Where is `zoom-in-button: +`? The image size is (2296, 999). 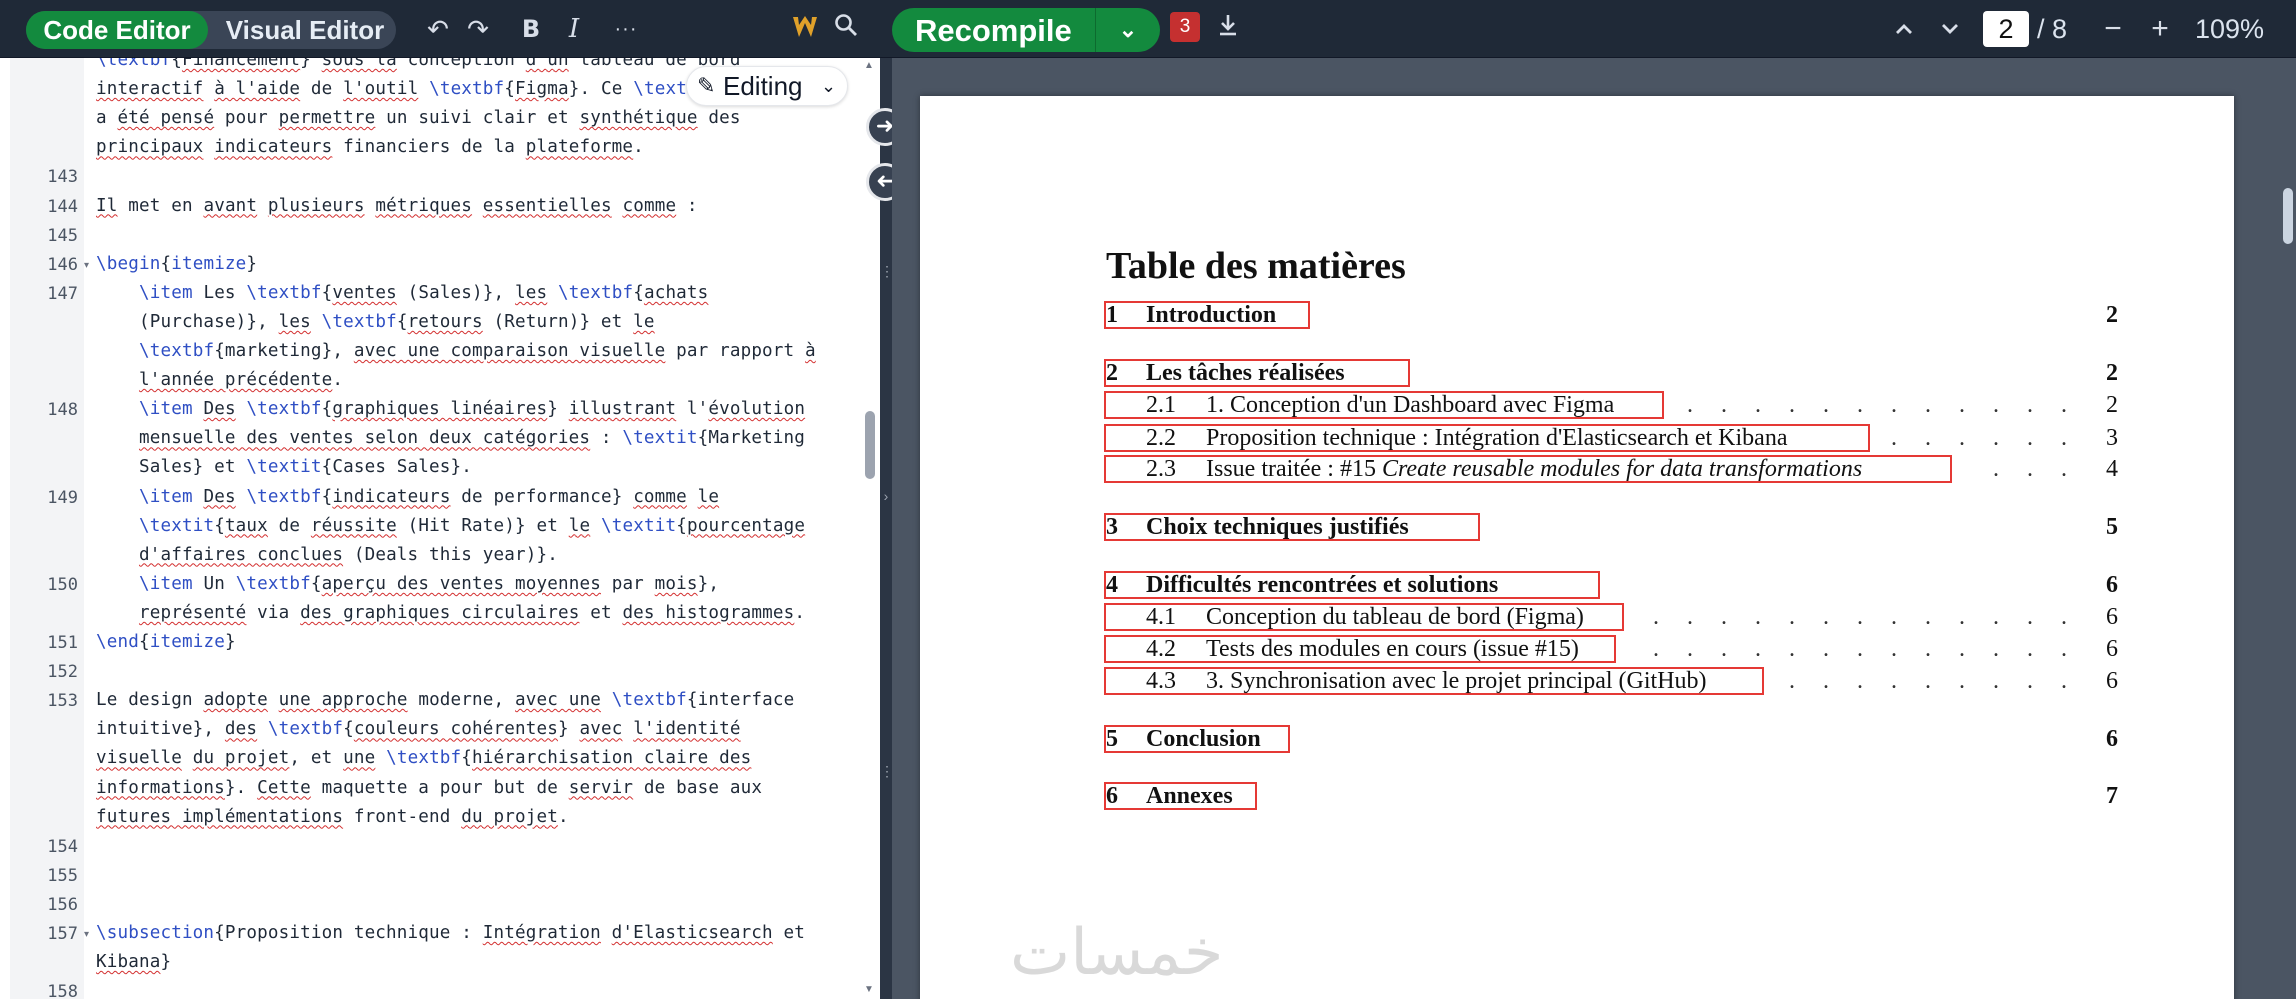
zoom-in-button: + is located at coordinates (2160, 29).